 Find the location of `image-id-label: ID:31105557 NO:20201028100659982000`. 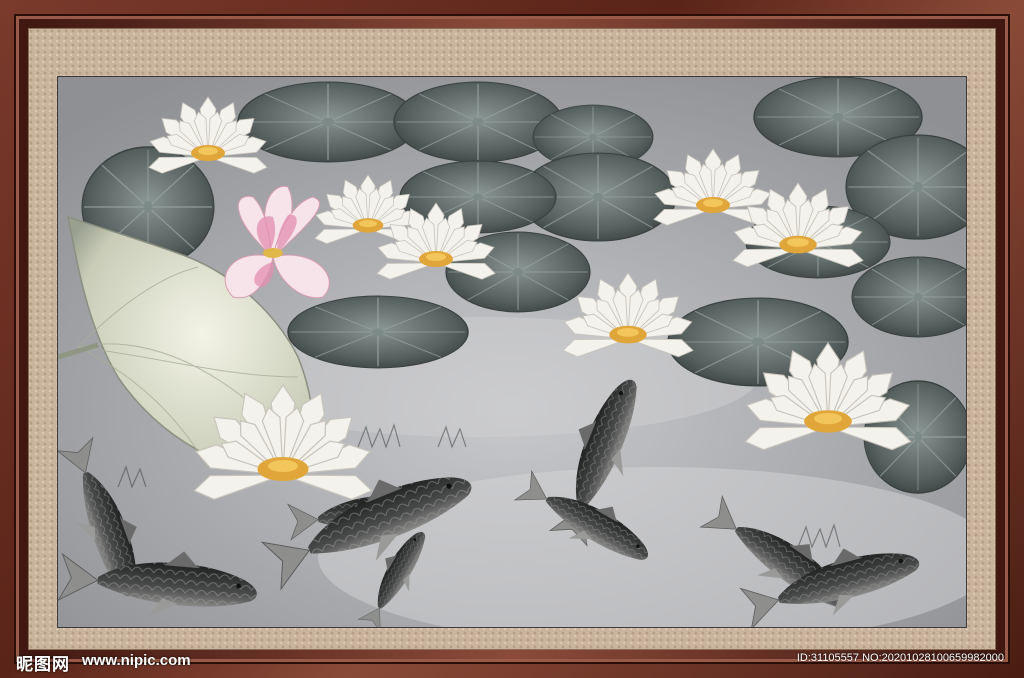

image-id-label: ID:31105557 NO:20201028100659982000 is located at coordinates (900, 658).